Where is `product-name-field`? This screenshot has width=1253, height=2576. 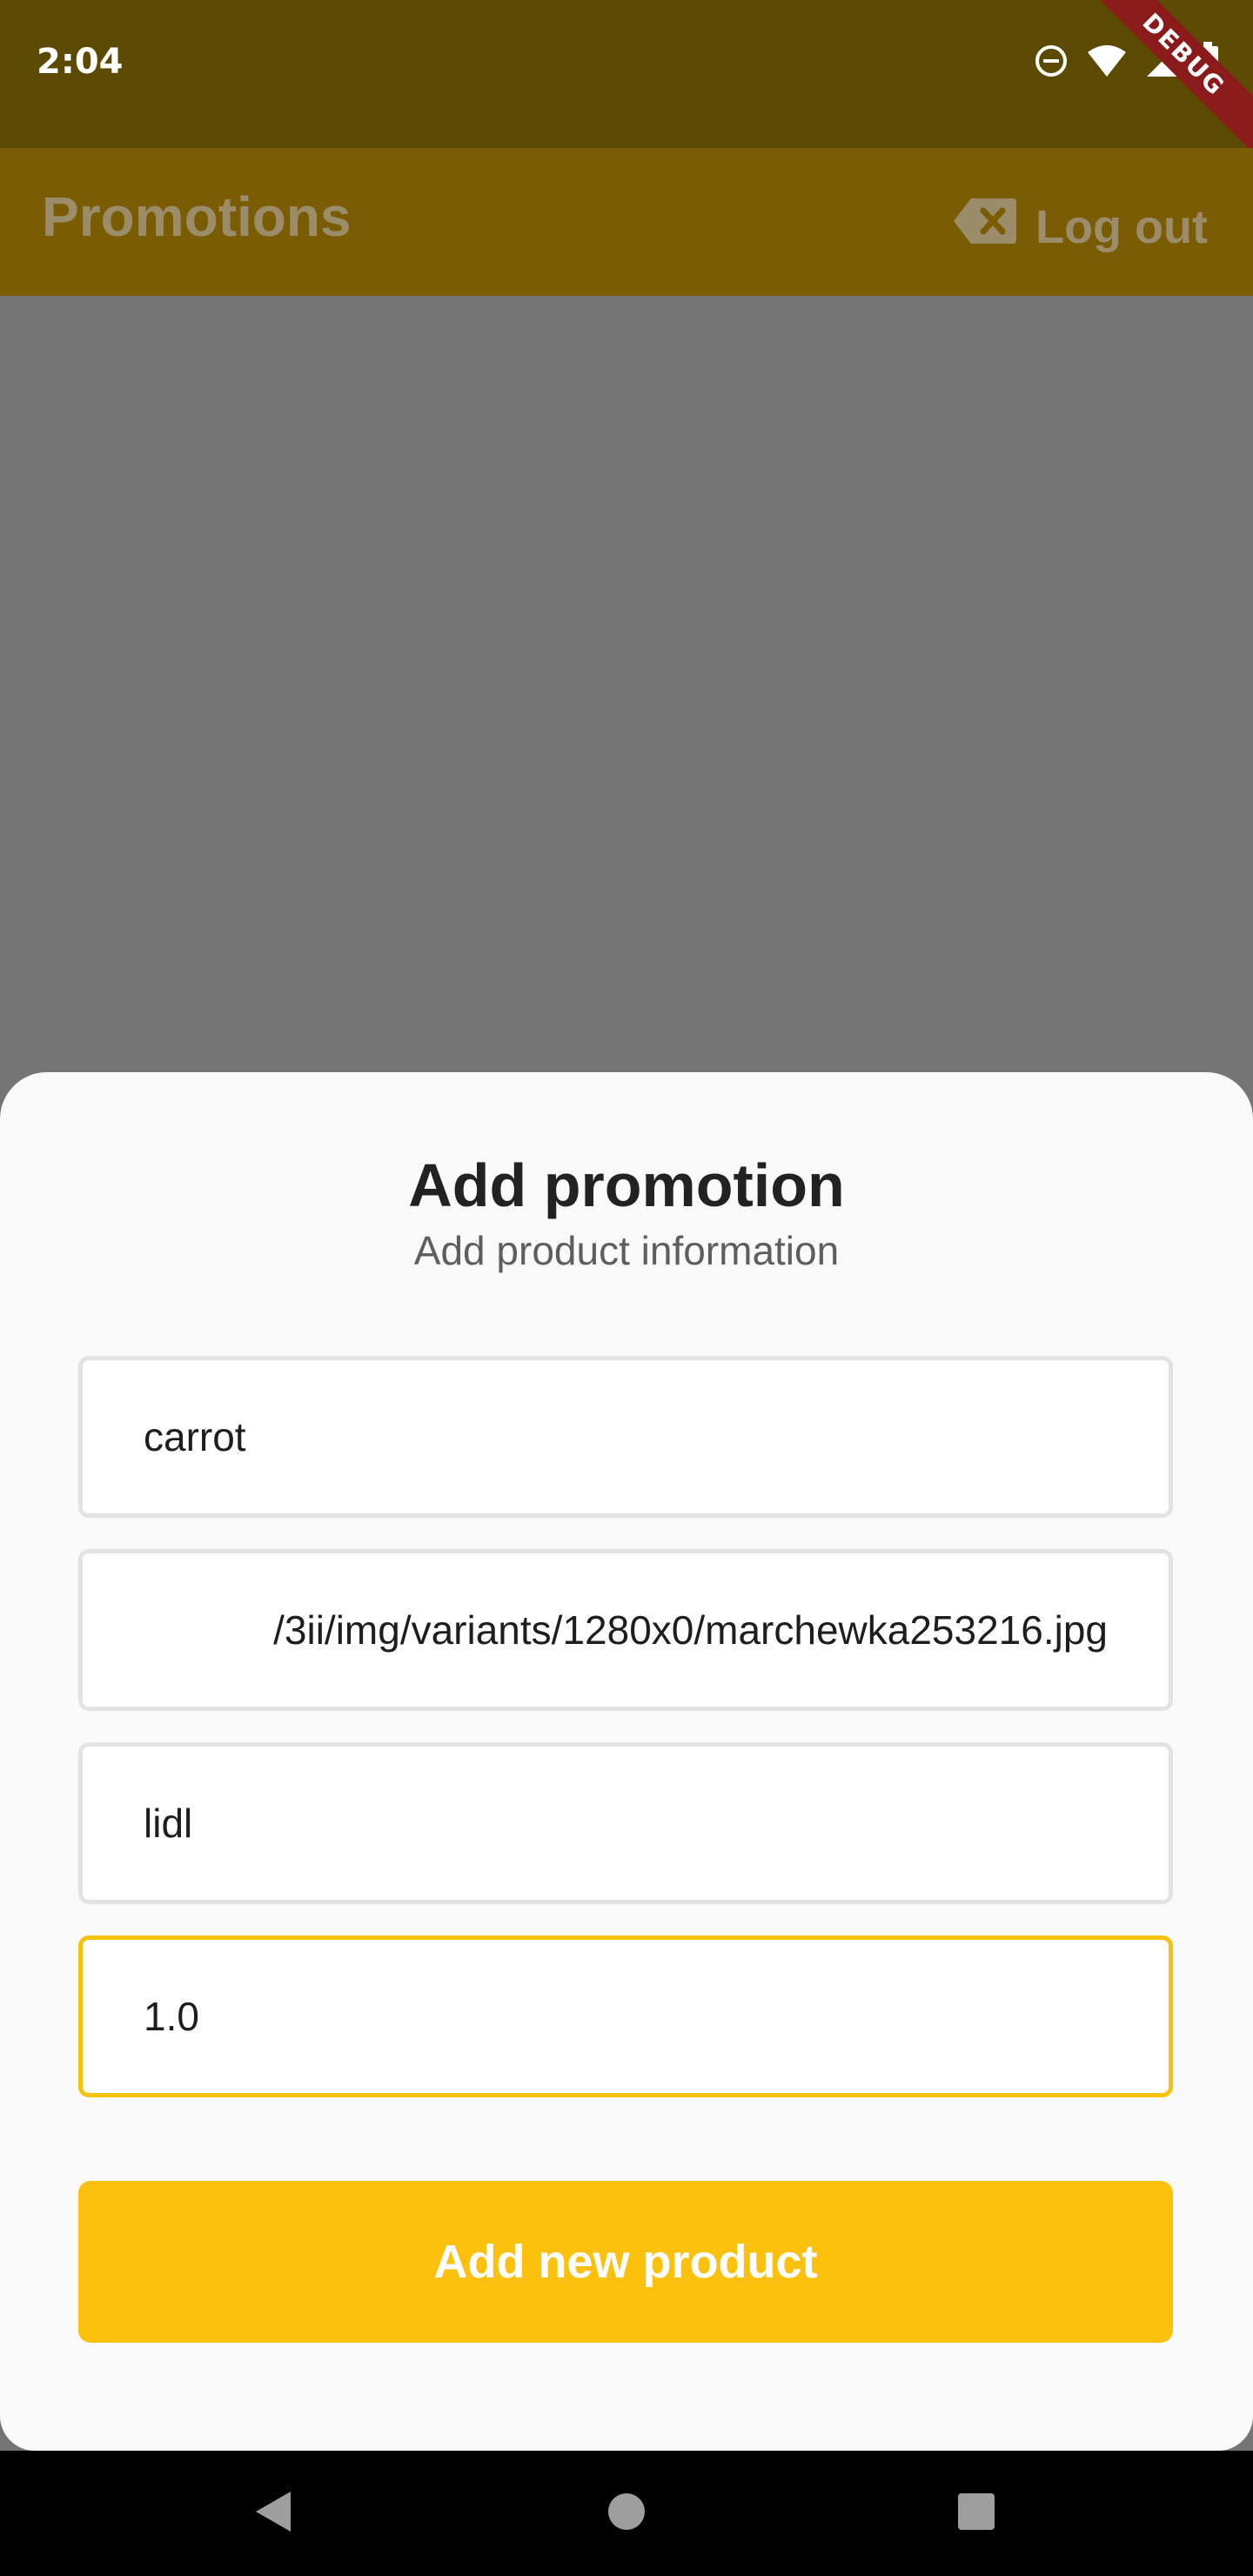
product-name-field is located at coordinates (625, 1437).